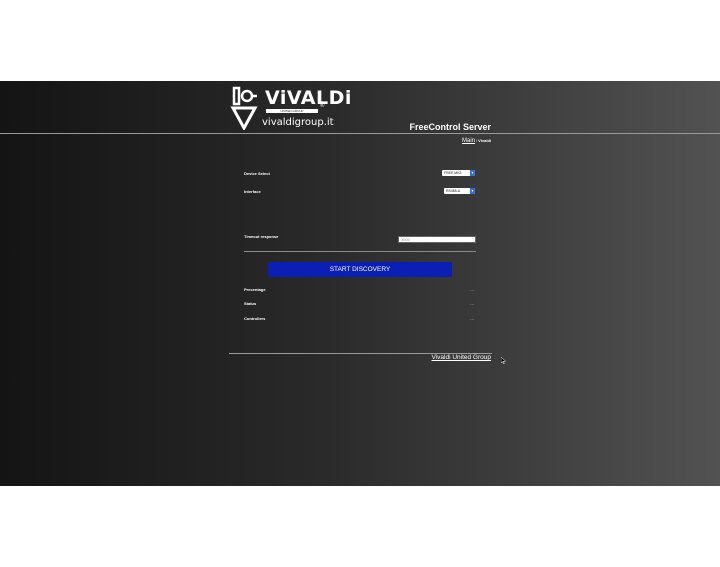 This screenshot has width=720, height=567. Describe the element at coordinates (360, 251) in the screenshot. I see `form-divider` at that location.